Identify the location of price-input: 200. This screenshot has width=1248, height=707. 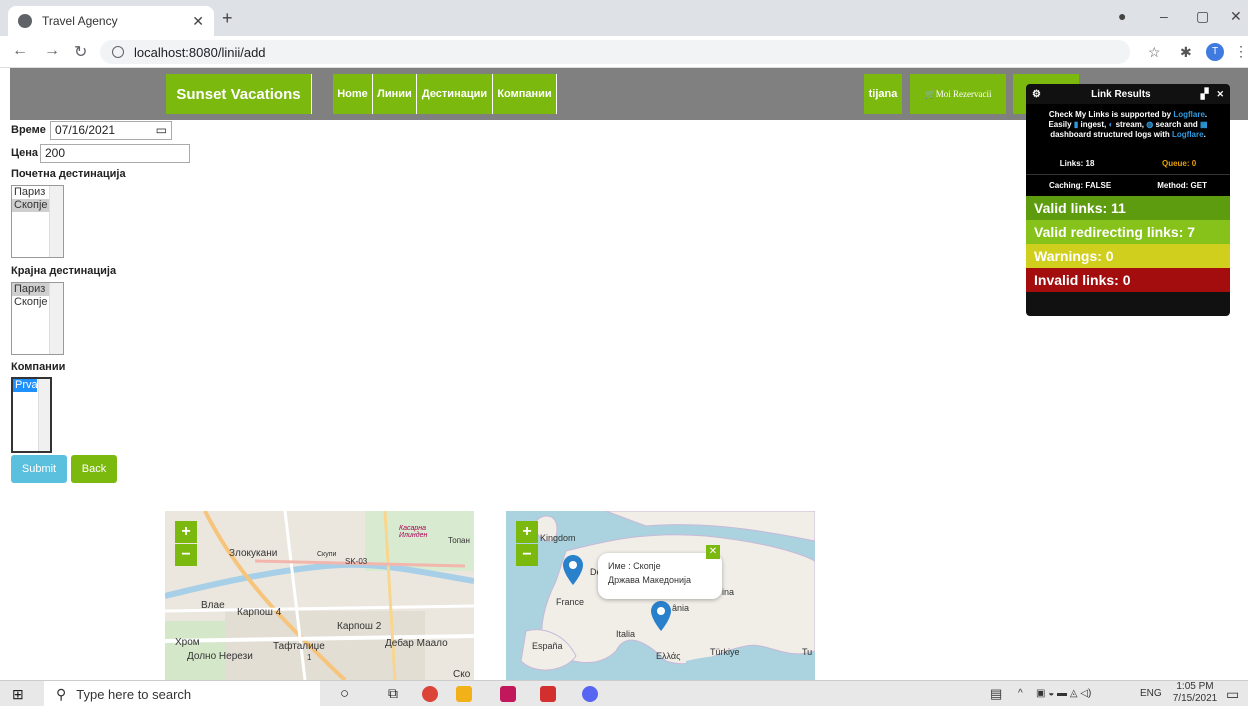
(115, 153).